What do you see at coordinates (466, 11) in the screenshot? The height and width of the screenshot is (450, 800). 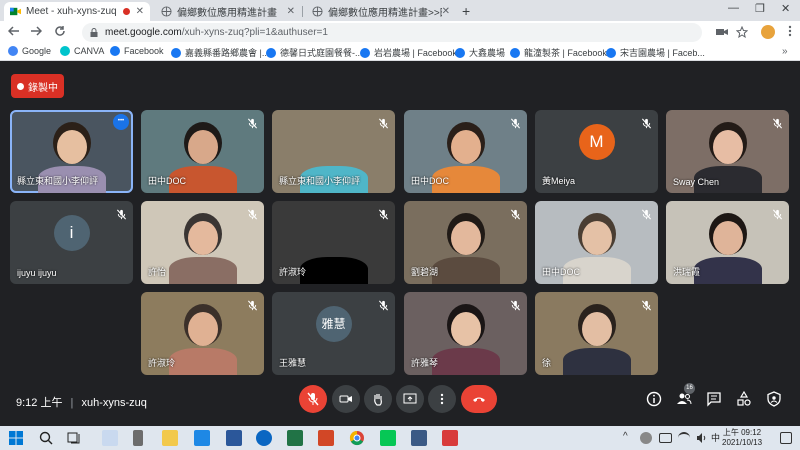 I see `new-tab-button: +` at bounding box center [466, 11].